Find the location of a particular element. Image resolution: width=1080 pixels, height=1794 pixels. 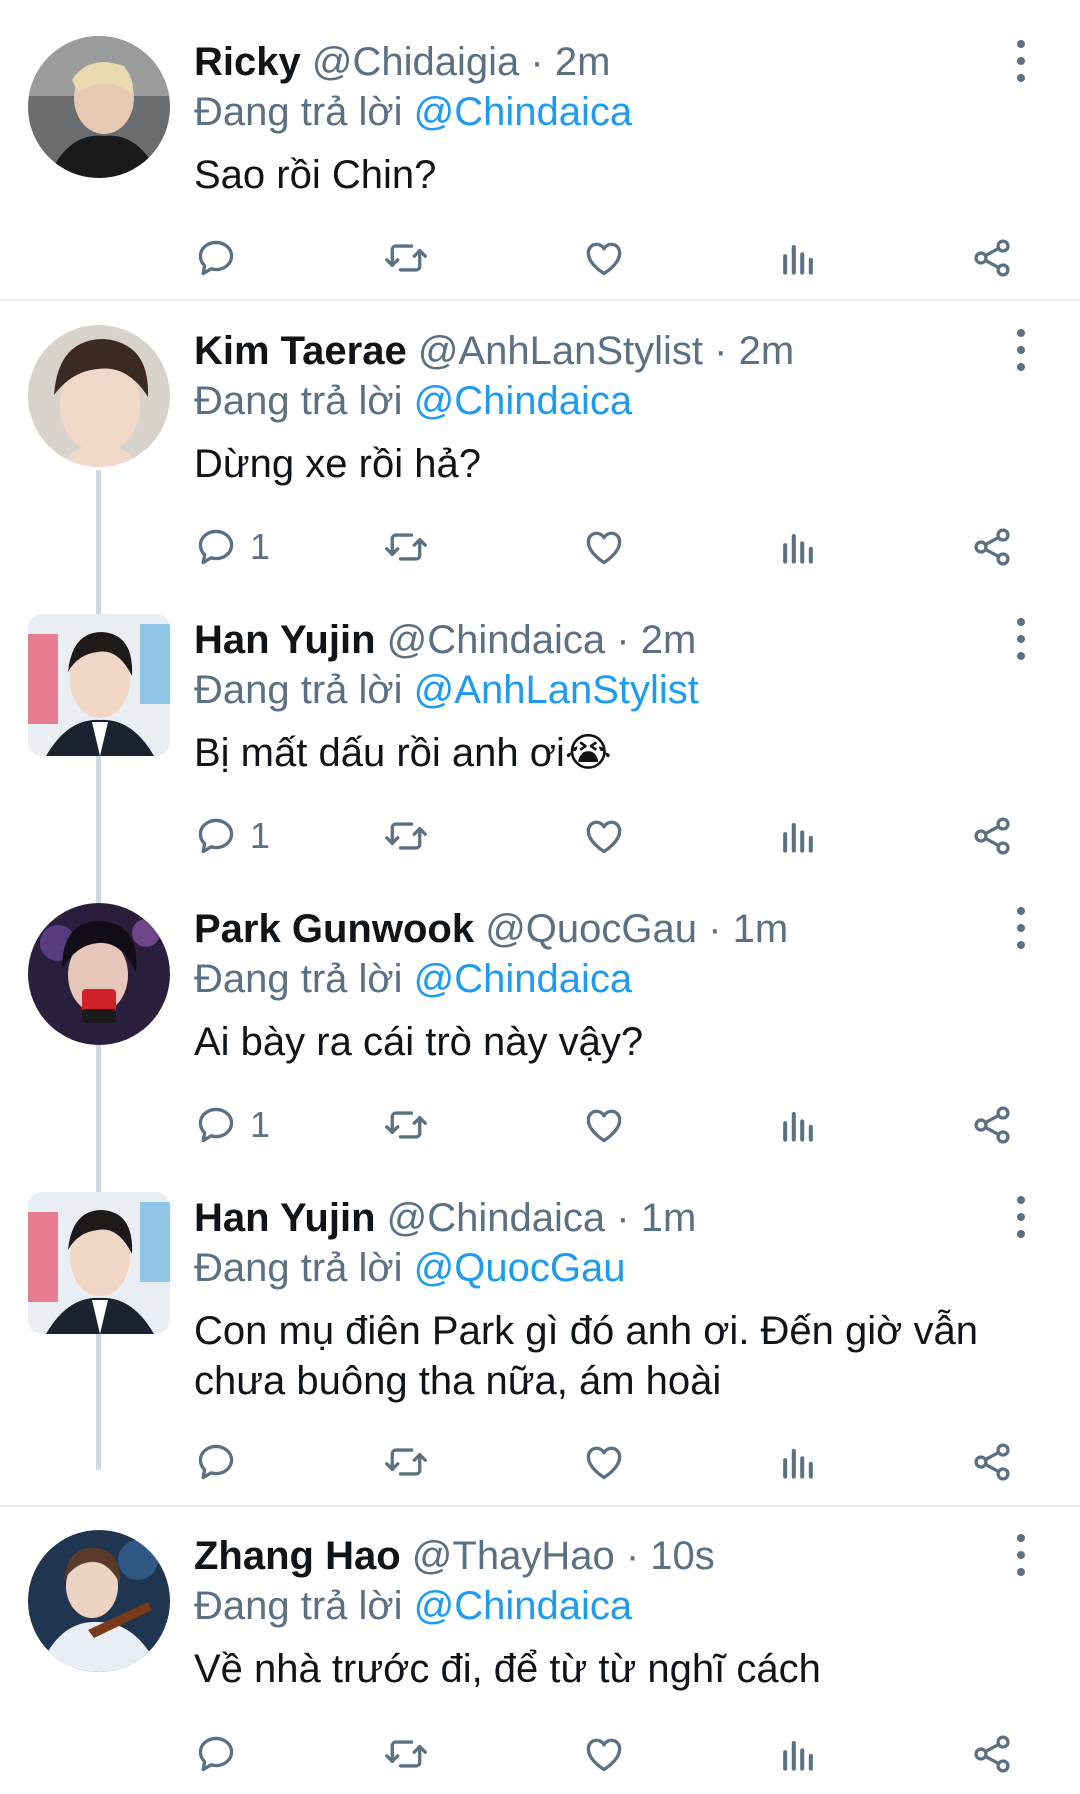

mention-link: @AnhLanStylist is located at coordinates (556, 690).